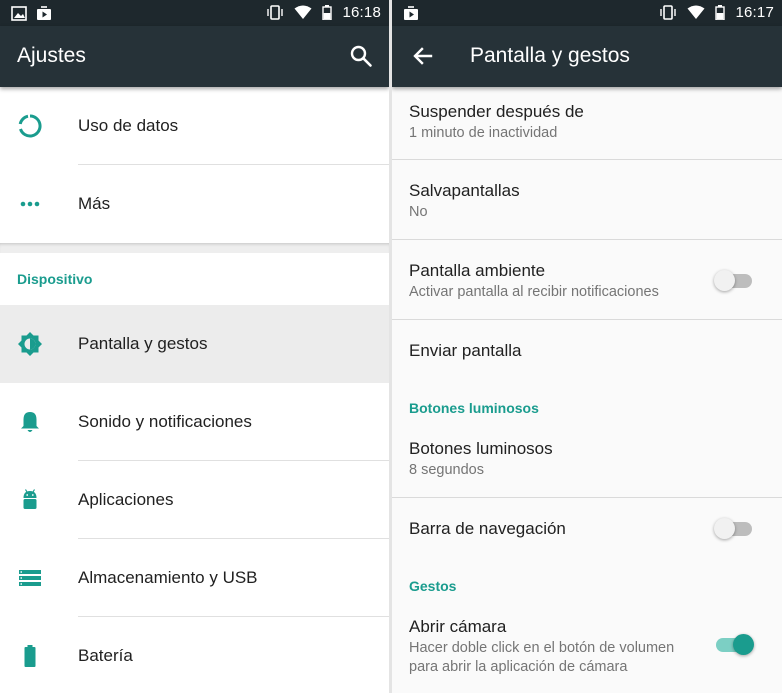 This screenshot has width=782, height=693. Describe the element at coordinates (30, 422) in the screenshot. I see `bell-icon` at that location.